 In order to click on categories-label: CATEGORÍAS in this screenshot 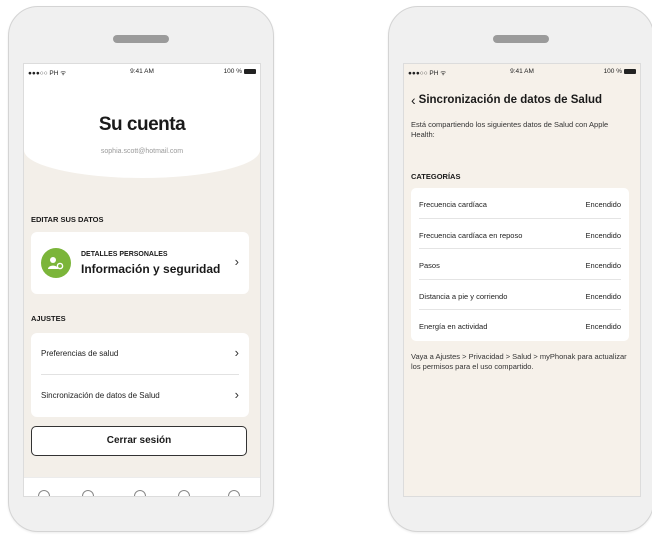, I will do `click(436, 176)`.